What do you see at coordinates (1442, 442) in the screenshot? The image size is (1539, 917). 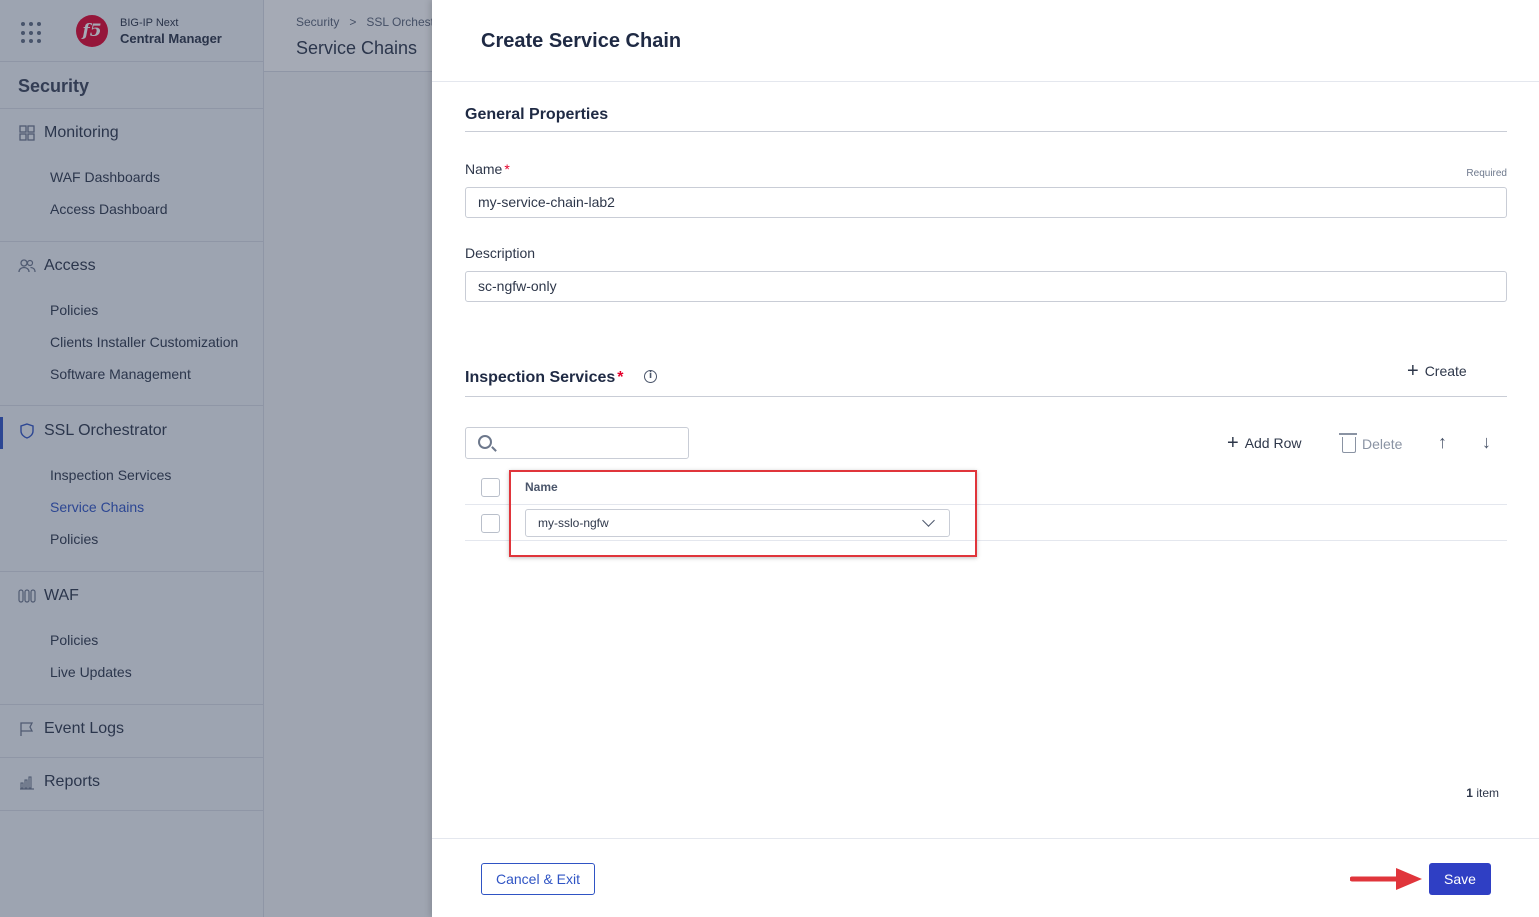 I see `move-up-icon: ↑` at bounding box center [1442, 442].